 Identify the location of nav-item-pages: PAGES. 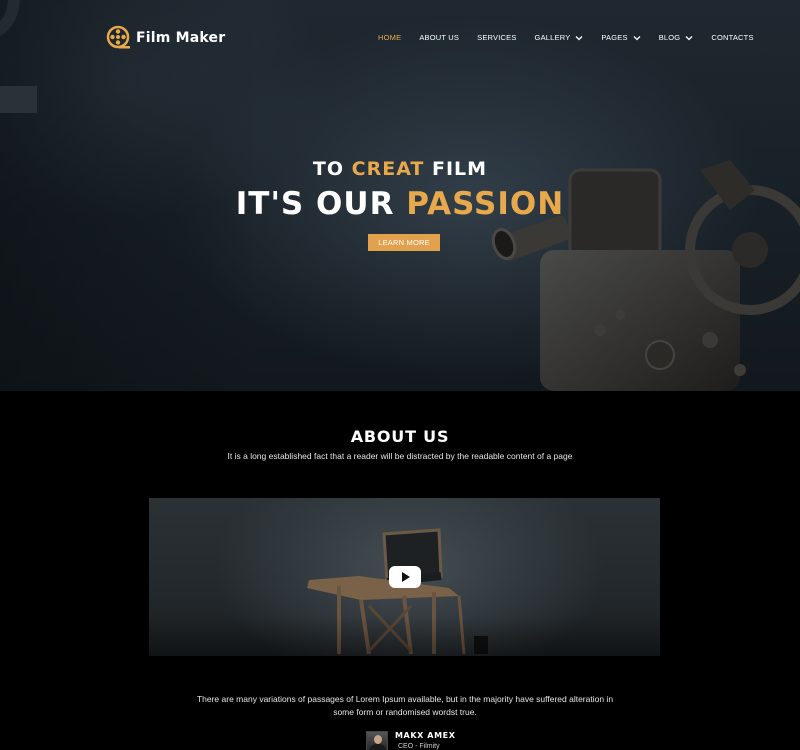
(621, 37).